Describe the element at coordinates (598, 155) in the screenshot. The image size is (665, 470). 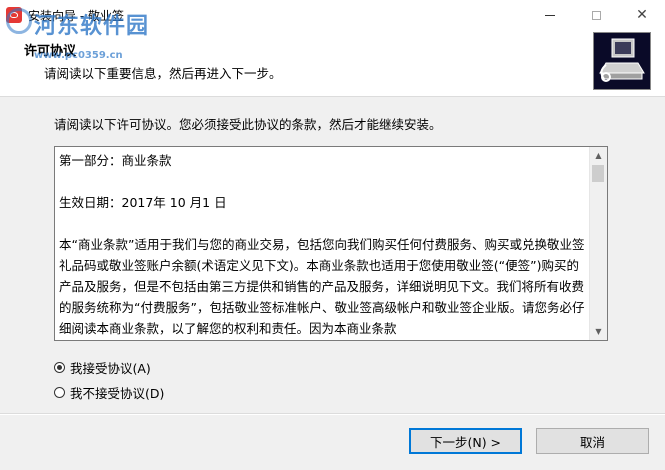
I see `scroll-up-icon: ▲` at that location.